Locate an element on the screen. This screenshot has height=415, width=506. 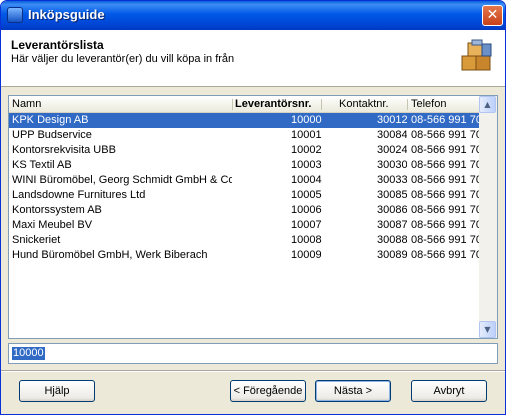
cell-contact-number: 30089 is located at coordinates (392, 255).